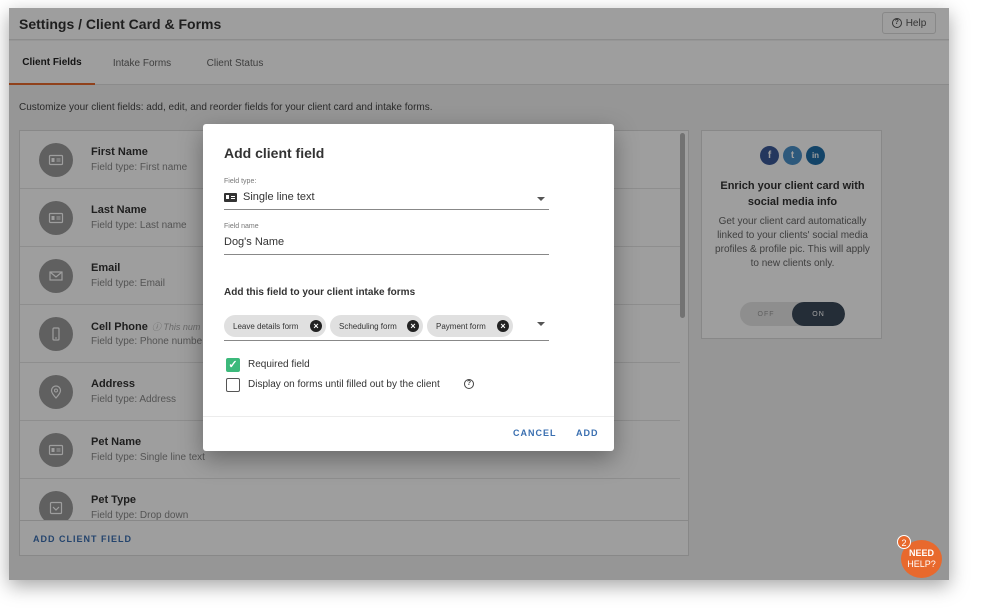  Describe the element at coordinates (279, 197) in the screenshot. I see `field-type-value: Single line text` at that location.